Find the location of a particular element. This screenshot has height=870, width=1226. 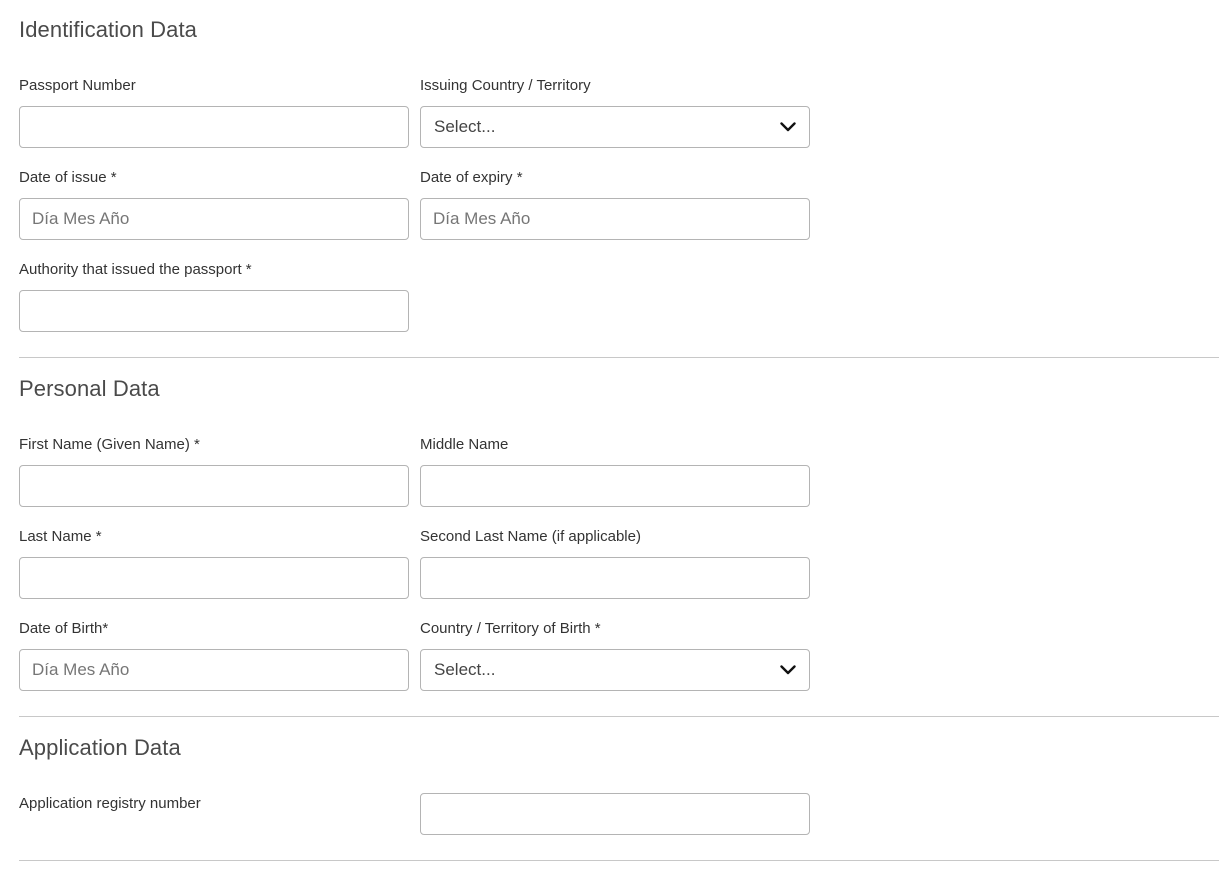

second-last-name-input is located at coordinates (615, 578).